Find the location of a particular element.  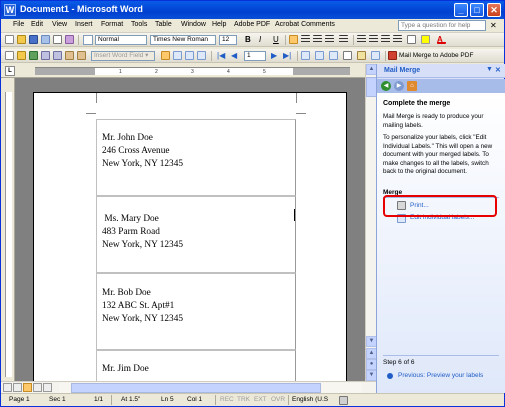

greeting-line-icon is located at coordinates (57, 55).